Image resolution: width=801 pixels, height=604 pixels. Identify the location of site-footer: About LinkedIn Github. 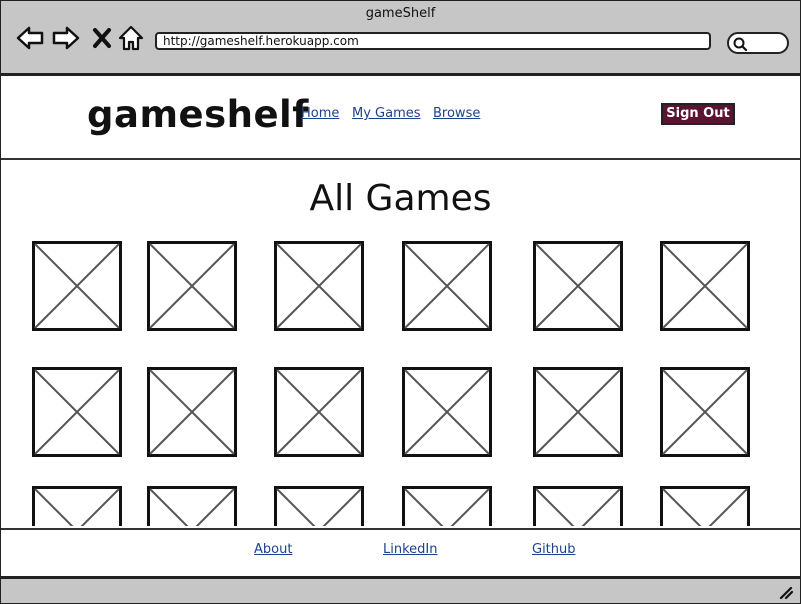
(400, 553).